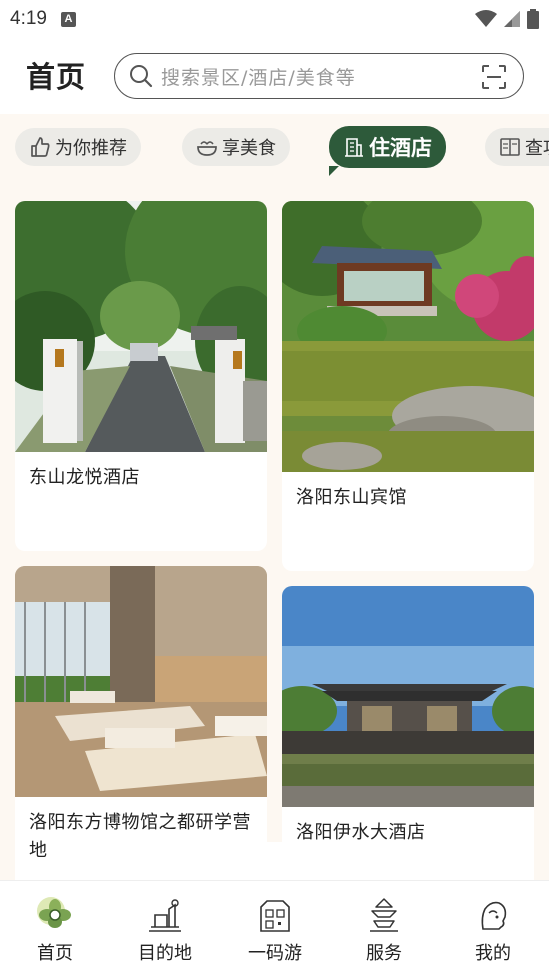 The height and width of the screenshot is (976, 549). What do you see at coordinates (141, 681) in the screenshot?
I see `hotel-photo-dormitory` at bounding box center [141, 681].